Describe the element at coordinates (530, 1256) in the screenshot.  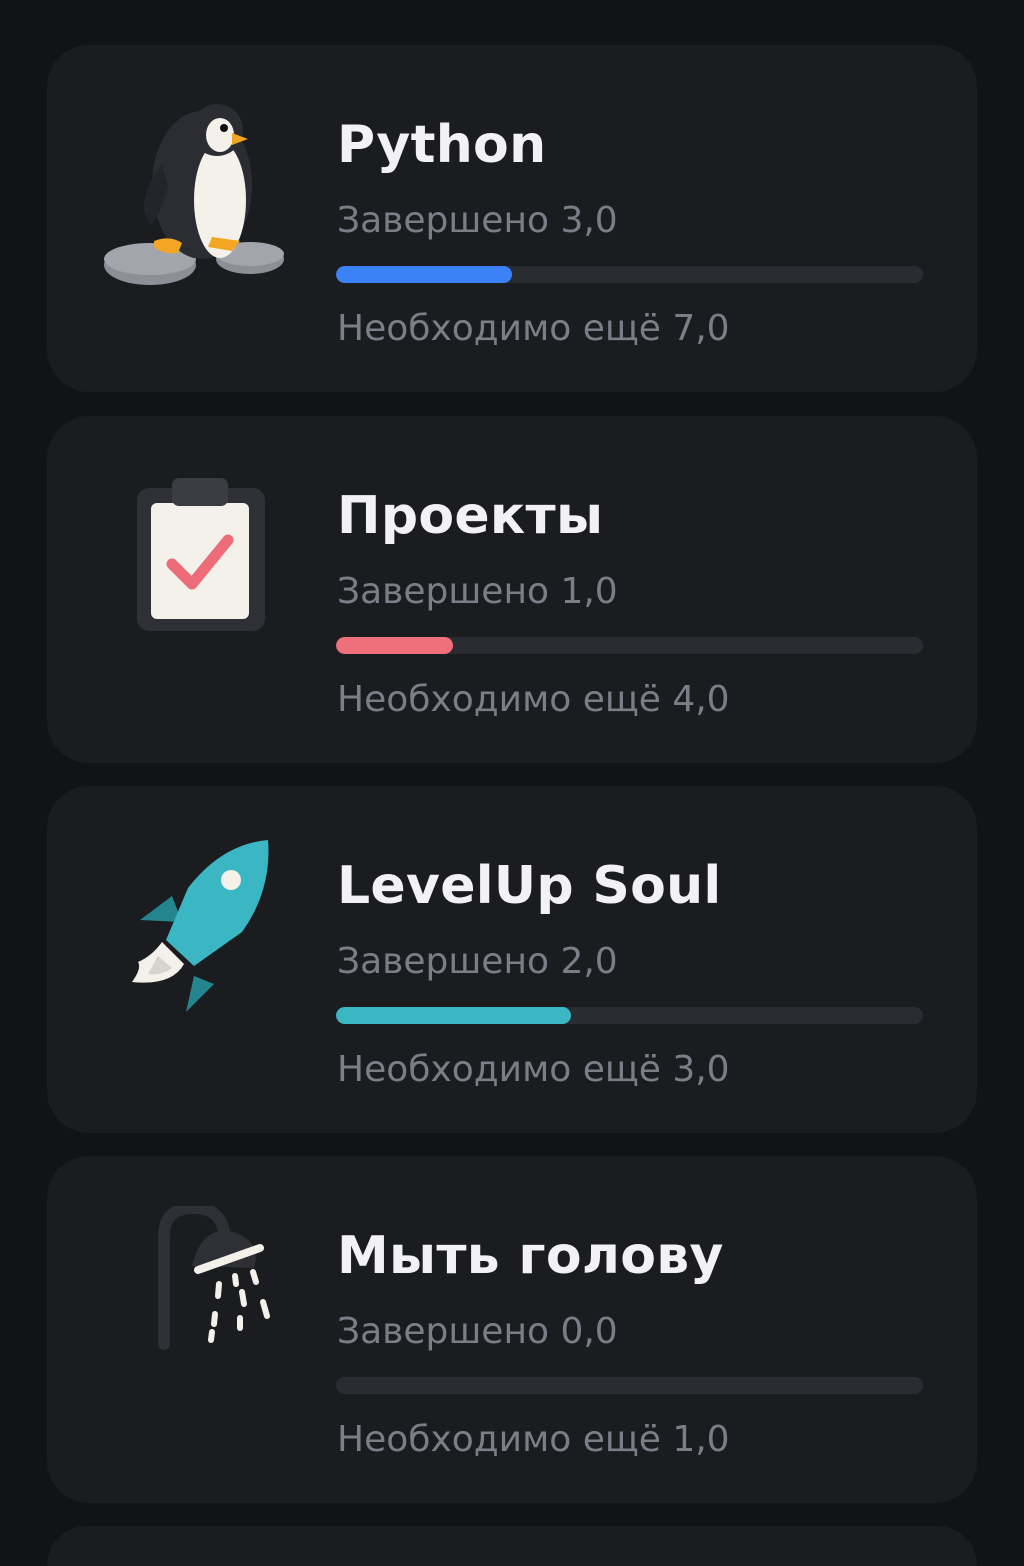
I see `goal-title: Мыть голову` at that location.